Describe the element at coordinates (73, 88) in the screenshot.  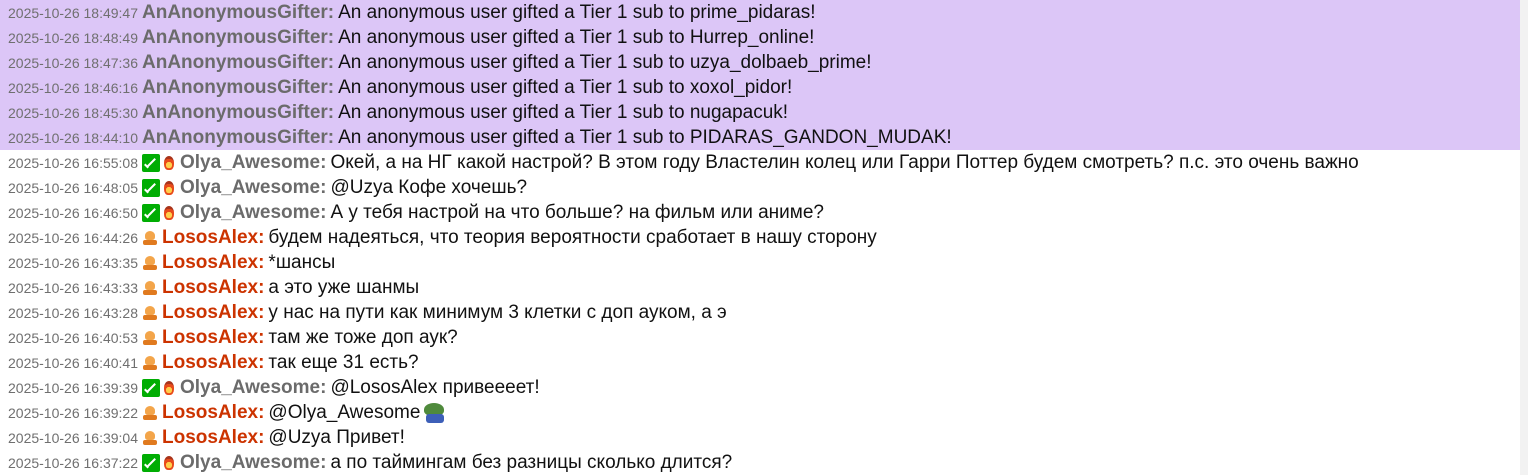
I see `message-timestamp: 2025-10-26 18:46:16` at that location.